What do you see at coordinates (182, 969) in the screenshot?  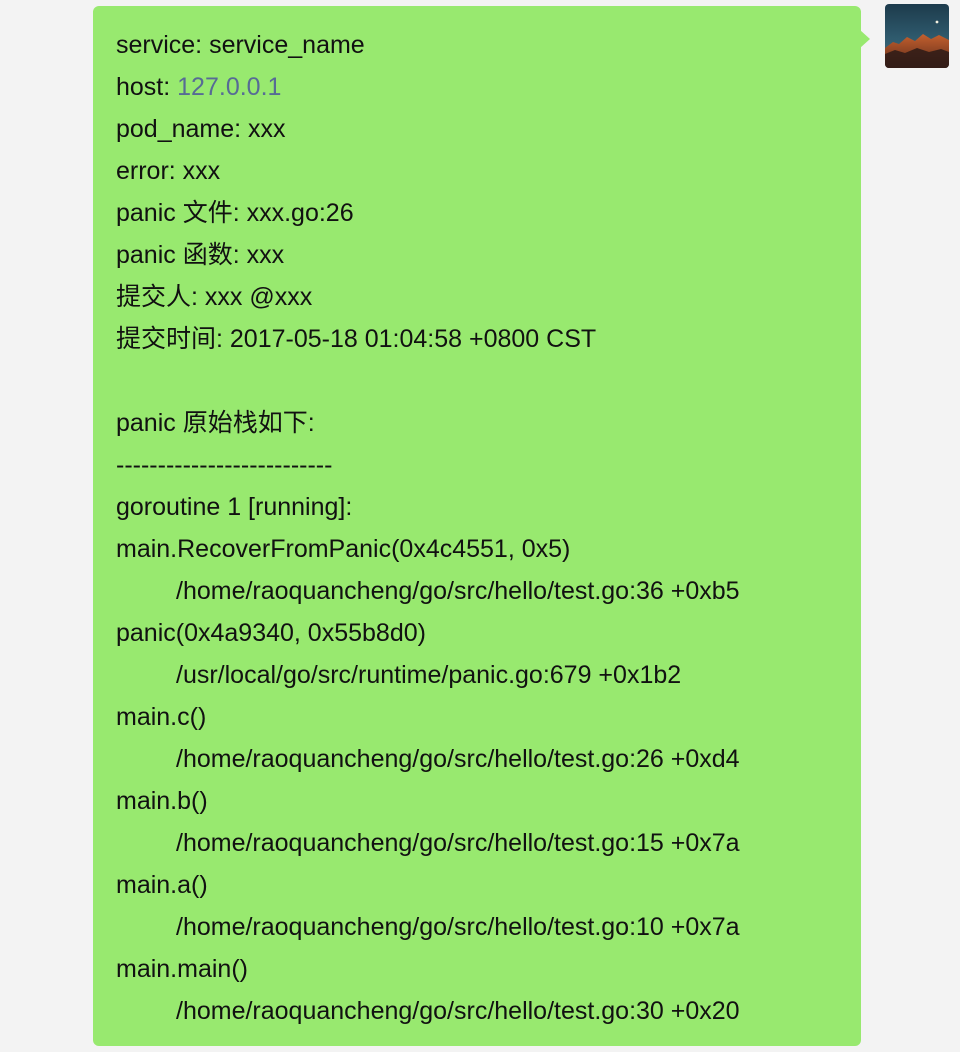 I see `stack-line: main.main()` at bounding box center [182, 969].